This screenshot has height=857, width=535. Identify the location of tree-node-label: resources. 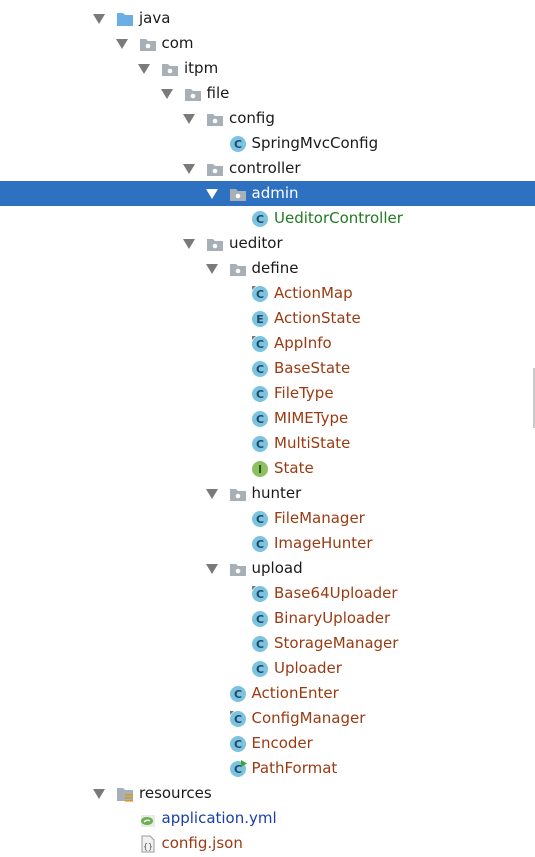
(175, 793).